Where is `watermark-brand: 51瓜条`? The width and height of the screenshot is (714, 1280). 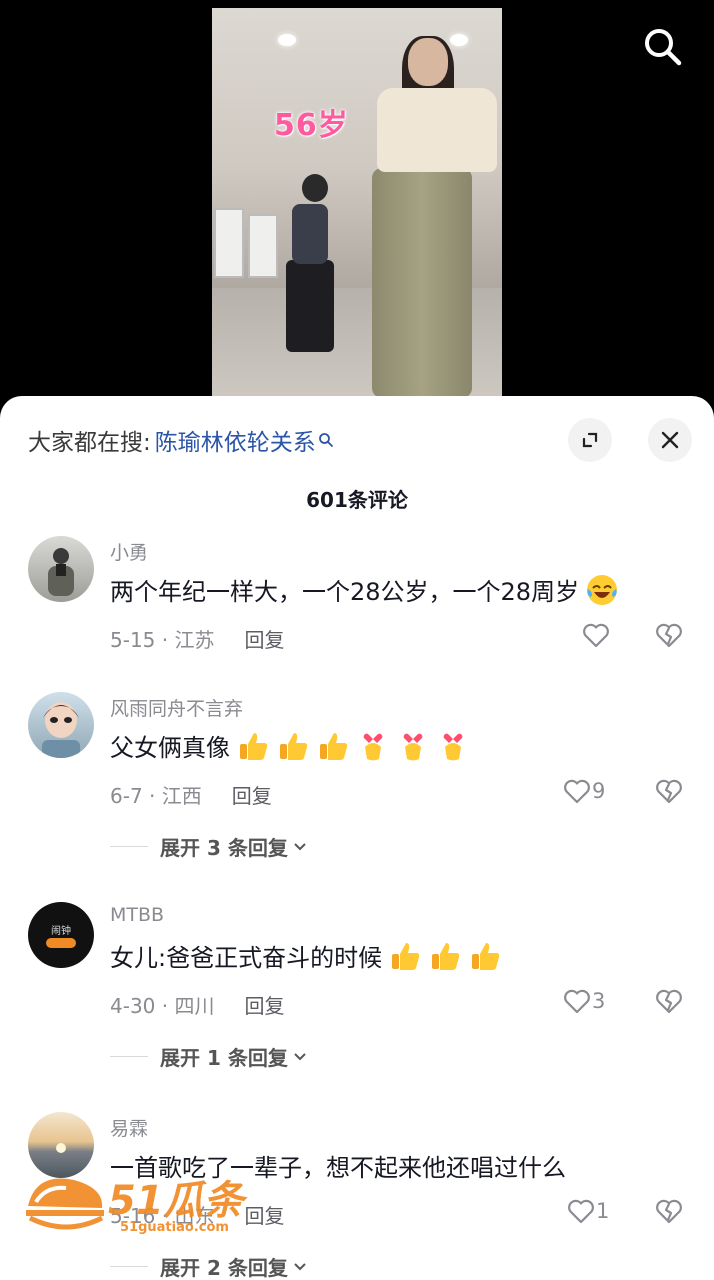 watermark-brand: 51瓜条 is located at coordinates (176, 1201).